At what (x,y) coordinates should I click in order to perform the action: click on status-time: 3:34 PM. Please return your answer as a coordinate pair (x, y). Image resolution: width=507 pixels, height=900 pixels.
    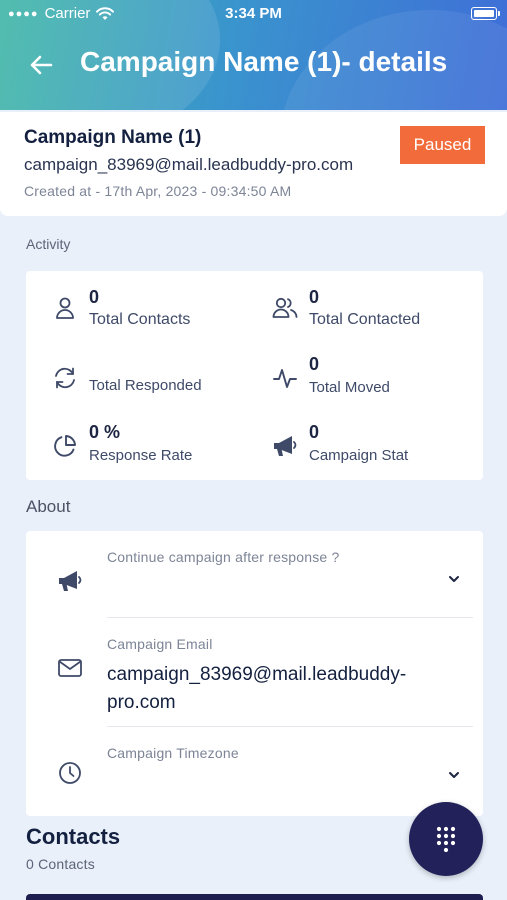
    Looking at the image, I should click on (253, 13).